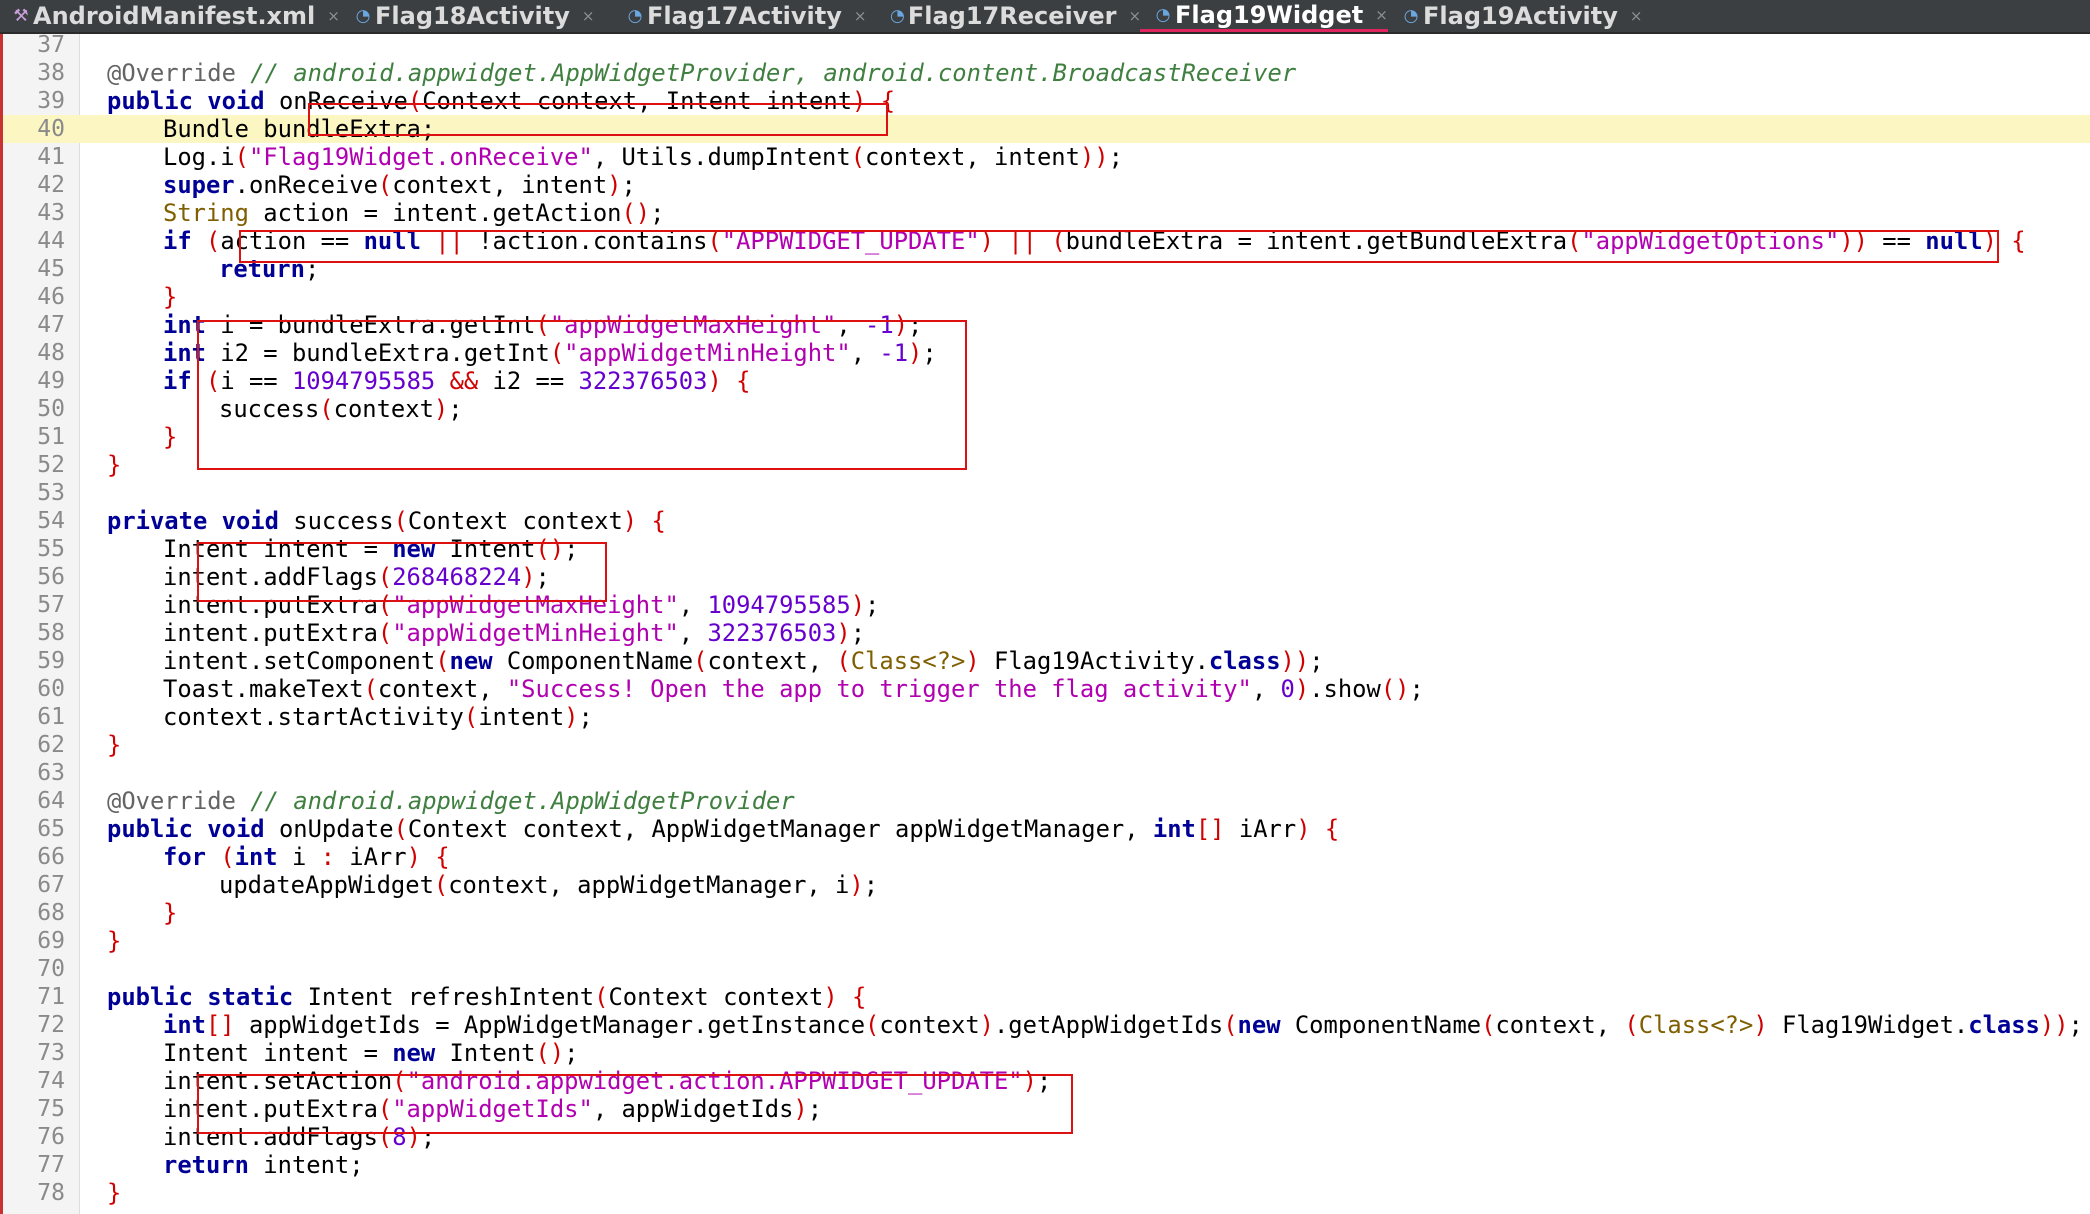 The width and height of the screenshot is (2090, 1214). I want to click on code-line: 37, so click(1046, 45).